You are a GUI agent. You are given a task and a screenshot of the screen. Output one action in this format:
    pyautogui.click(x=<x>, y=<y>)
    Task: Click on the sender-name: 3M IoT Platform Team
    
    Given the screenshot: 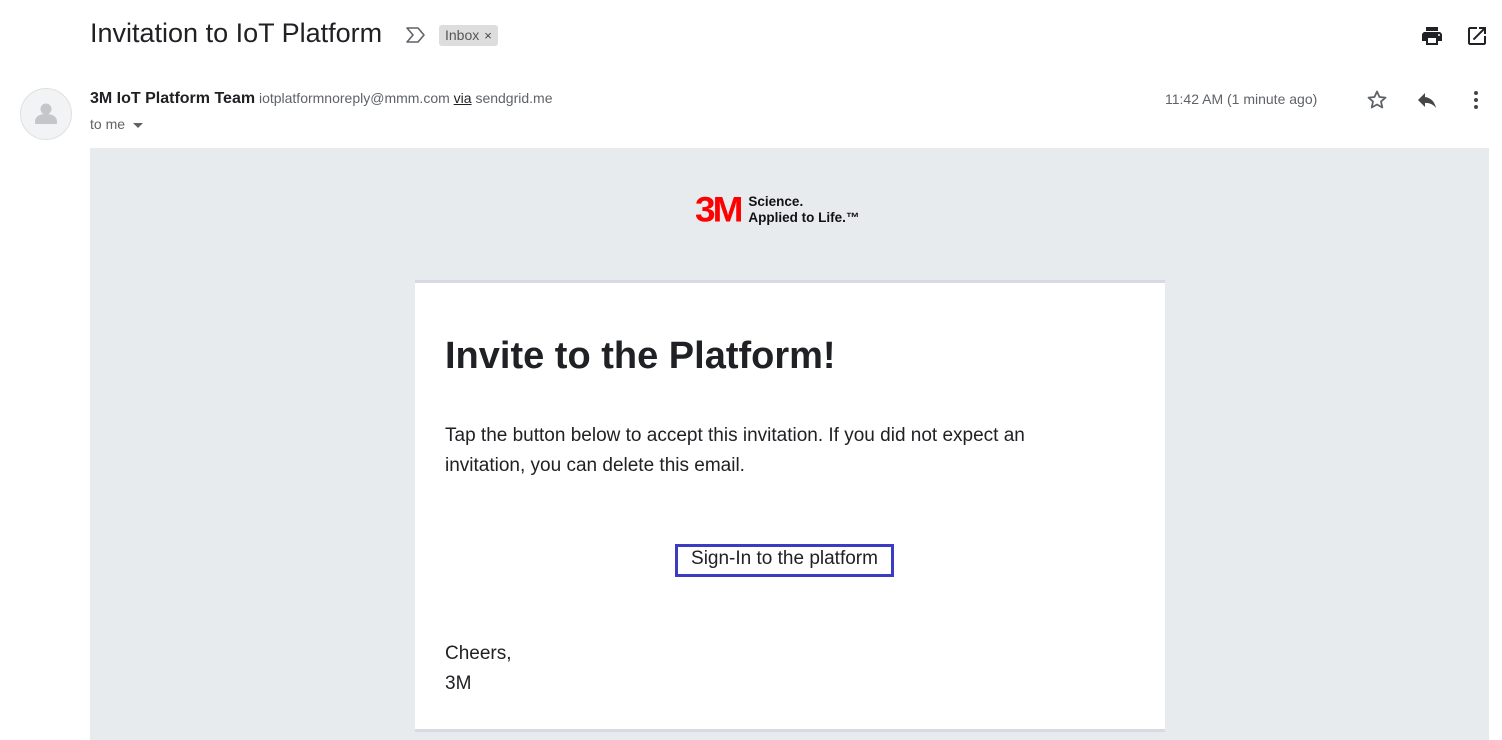 What is the action you would take?
    pyautogui.click(x=172, y=98)
    